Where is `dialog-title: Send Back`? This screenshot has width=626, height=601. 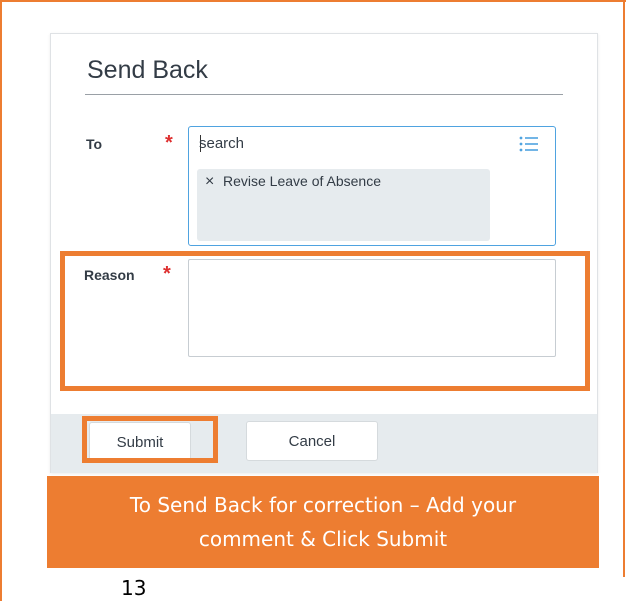 dialog-title: Send Back is located at coordinates (147, 70).